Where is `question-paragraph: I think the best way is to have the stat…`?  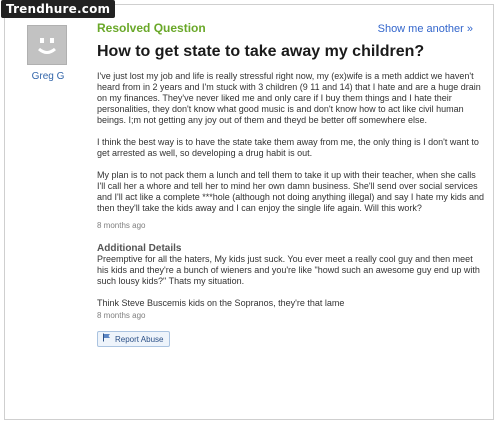 question-paragraph: I think the best way is to have the stat… is located at coordinates (288, 147).